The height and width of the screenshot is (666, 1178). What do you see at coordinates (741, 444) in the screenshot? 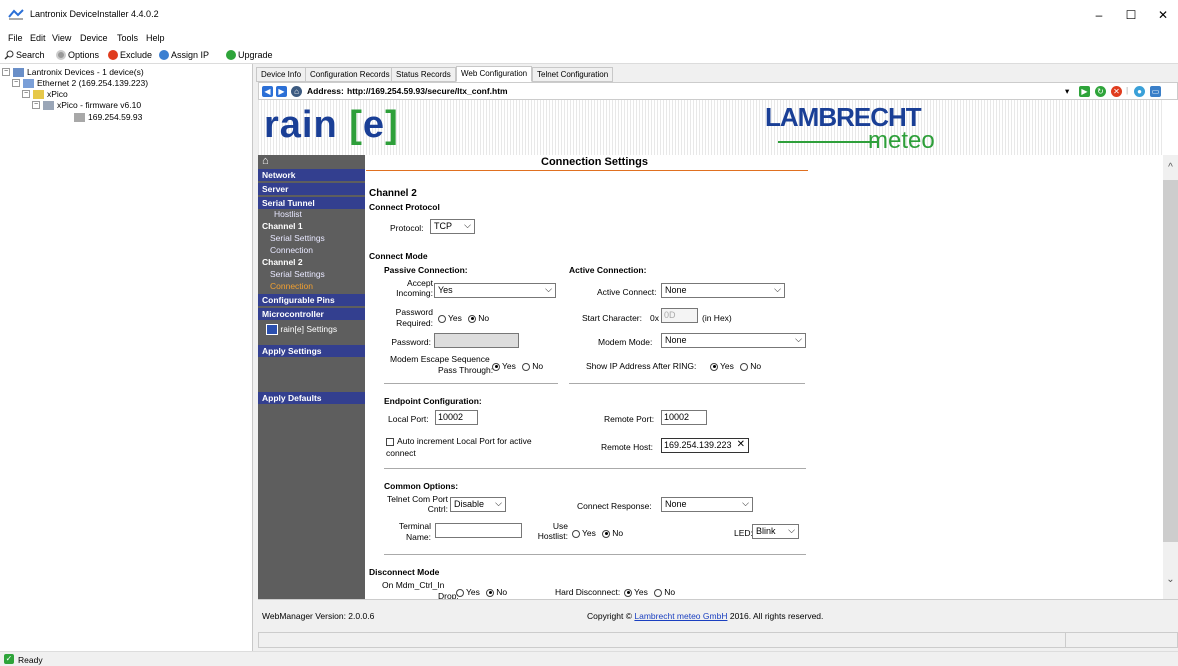
I see `clear-icon: ✕` at bounding box center [741, 444].